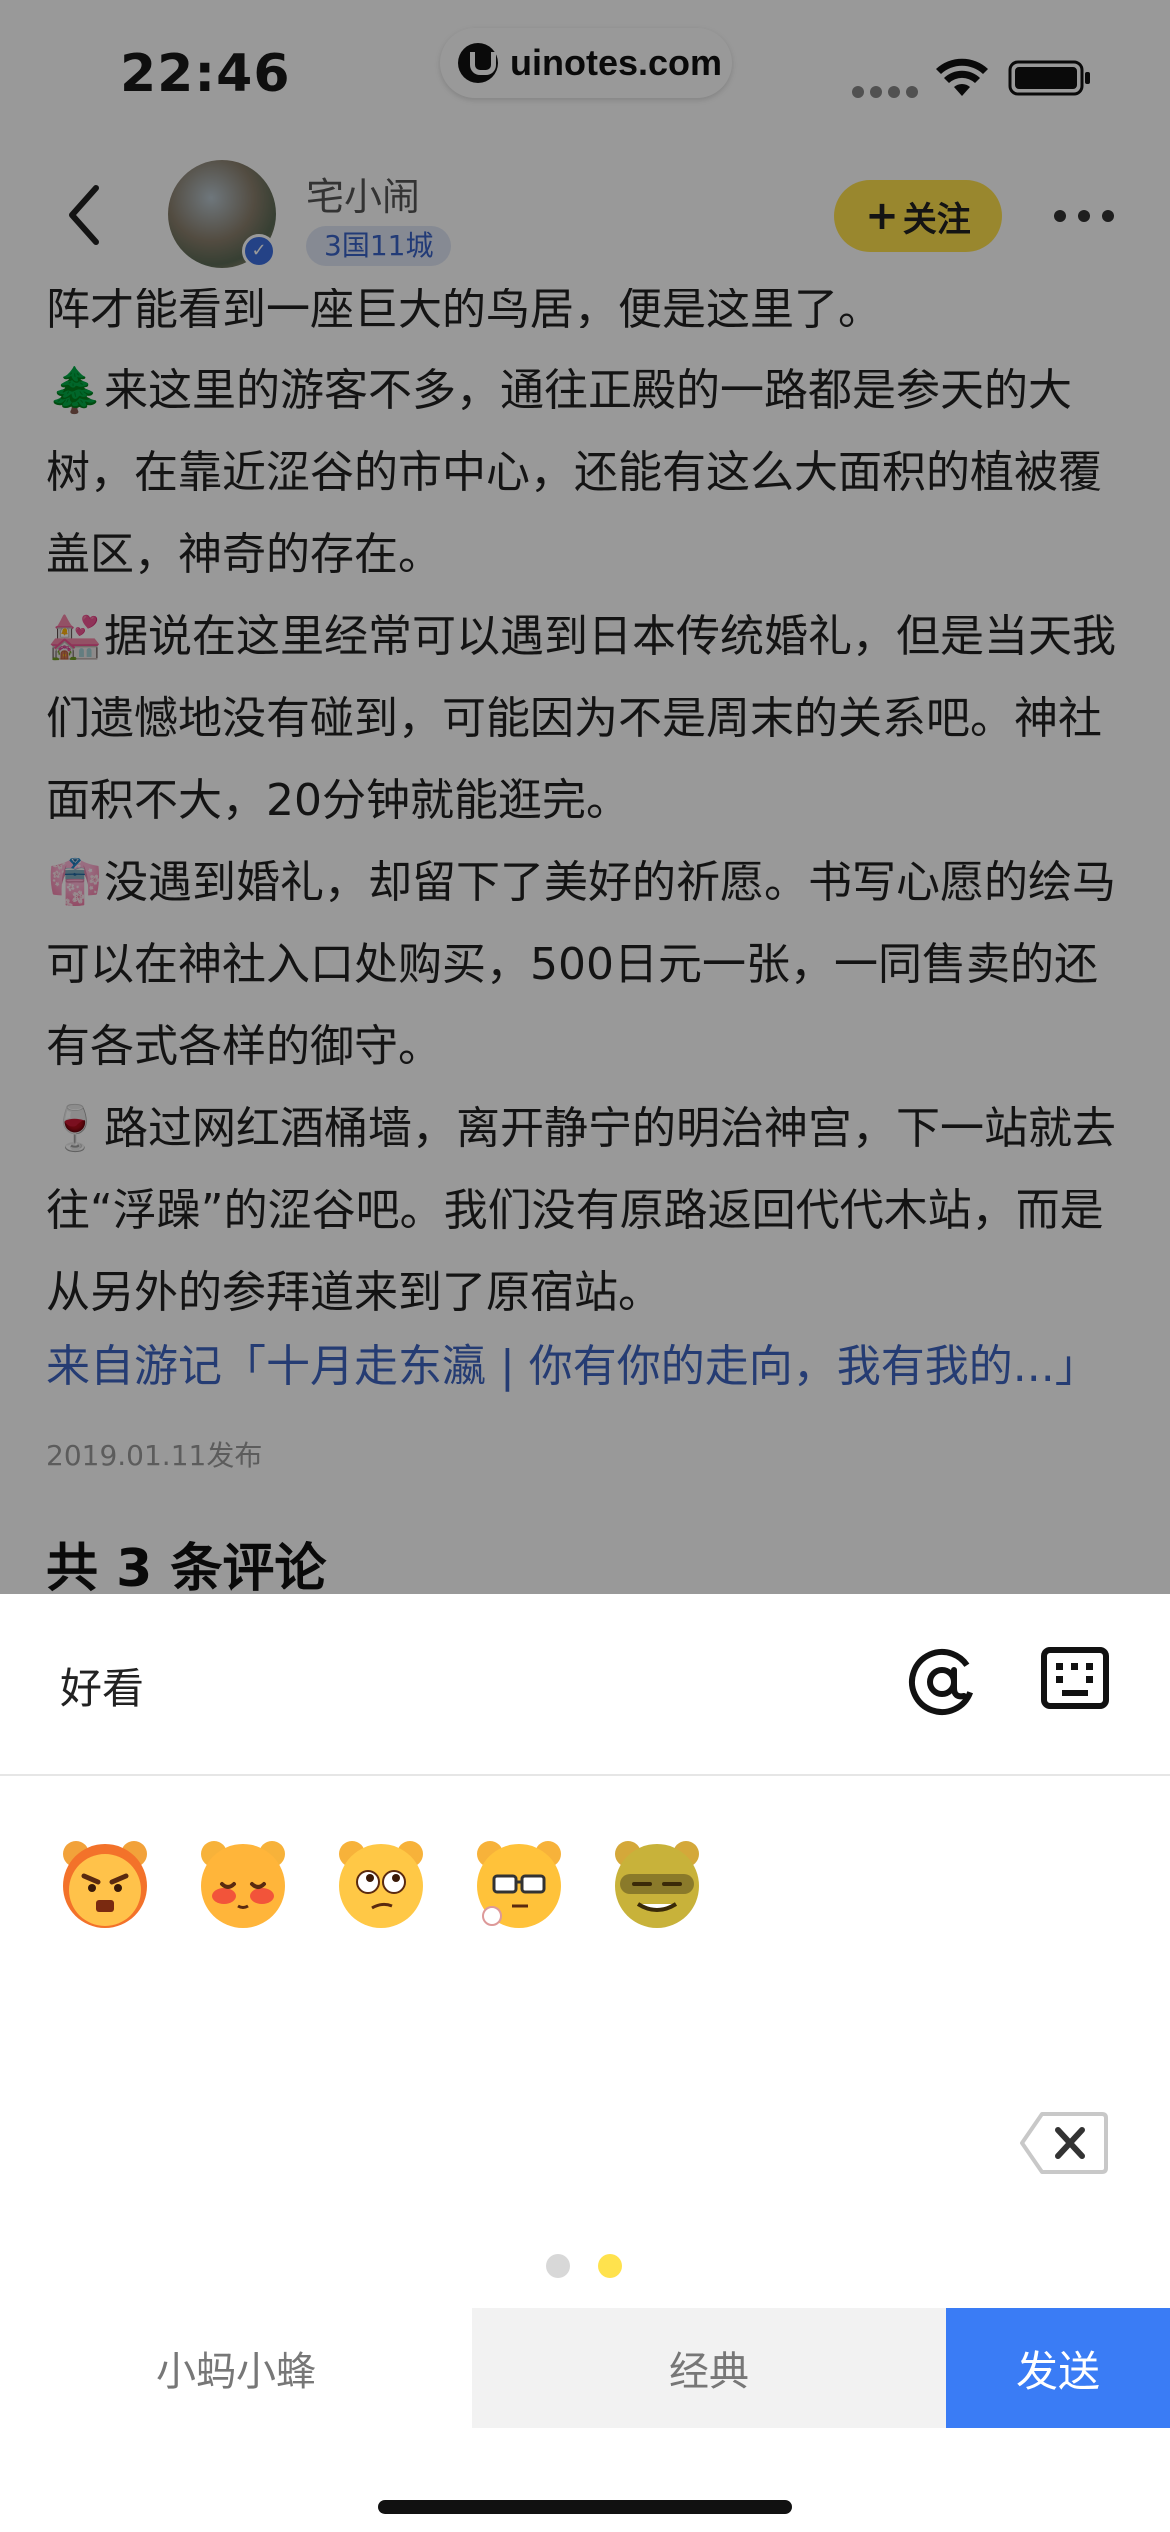 The image size is (1170, 2532). Describe the element at coordinates (610, 2266) in the screenshot. I see `page-dot-active` at that location.